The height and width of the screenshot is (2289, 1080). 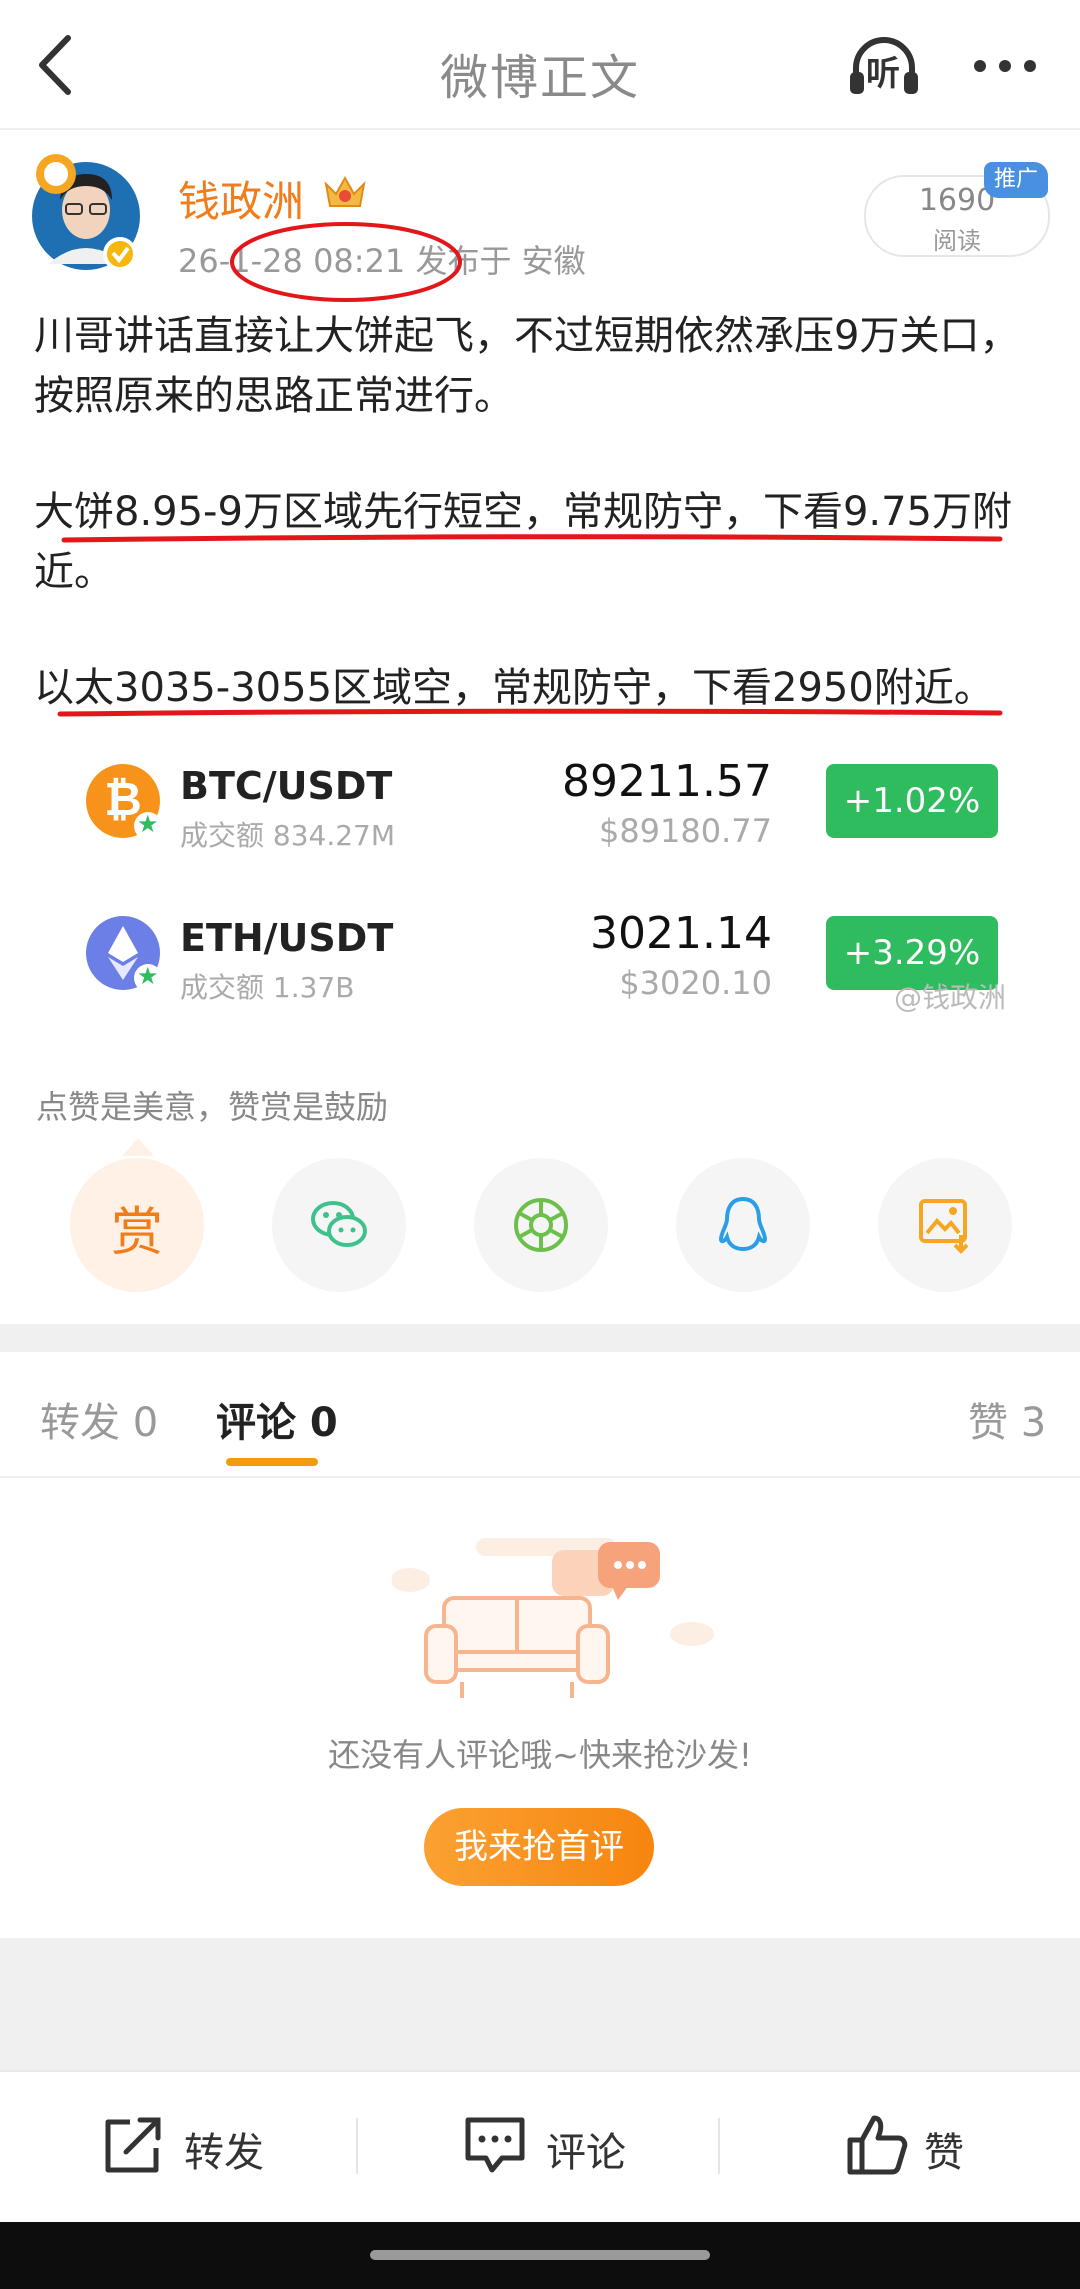 What do you see at coordinates (540, 1755) in the screenshot?
I see `empty-comments-message: 还没有人评论哦~快来抢沙发!` at bounding box center [540, 1755].